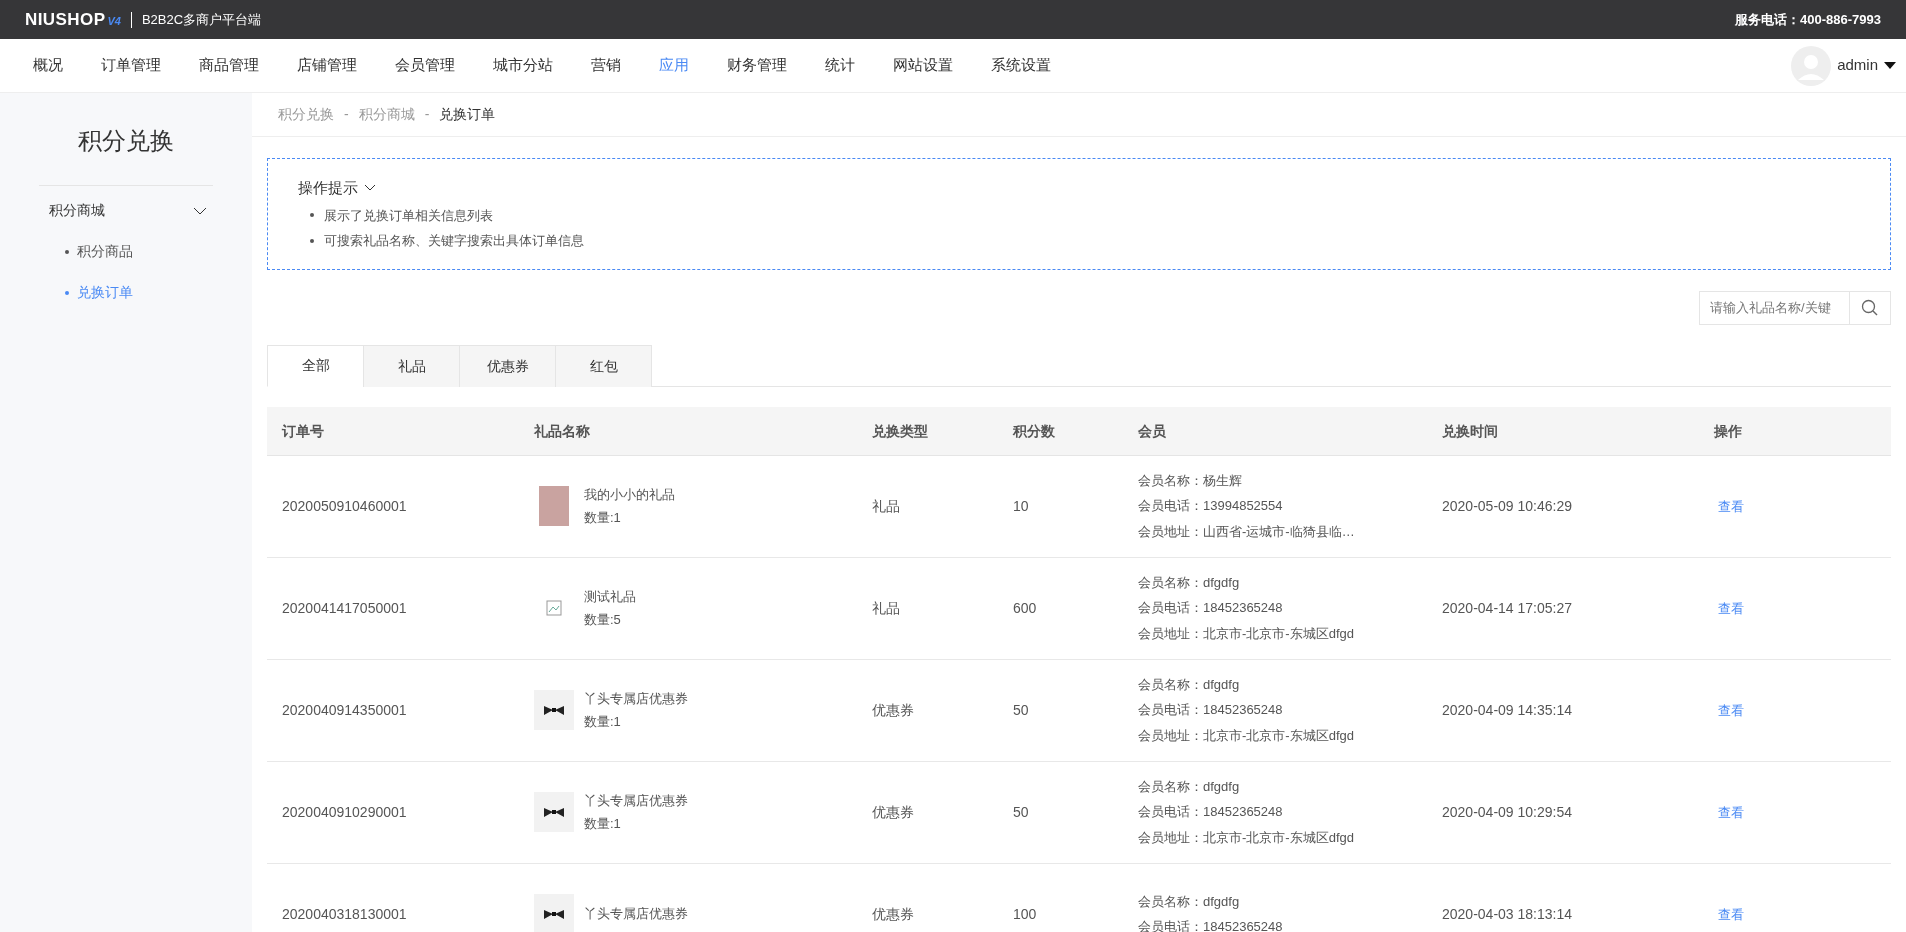  What do you see at coordinates (327, 65) in the screenshot?
I see `nav-link: 店铺管理` at bounding box center [327, 65].